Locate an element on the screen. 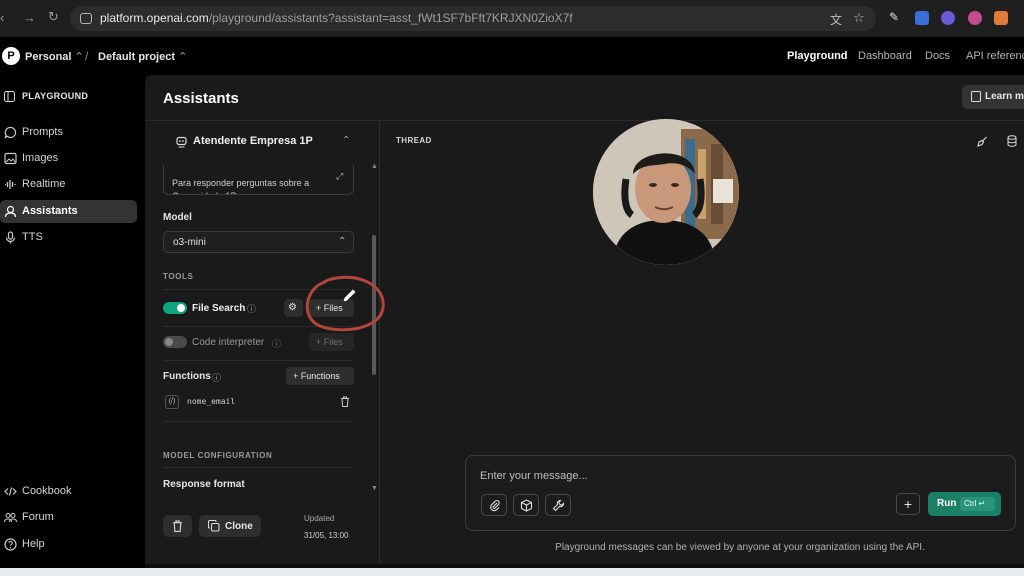 This screenshot has width=1024, height=576. code-icon is located at coordinates (10, 491).